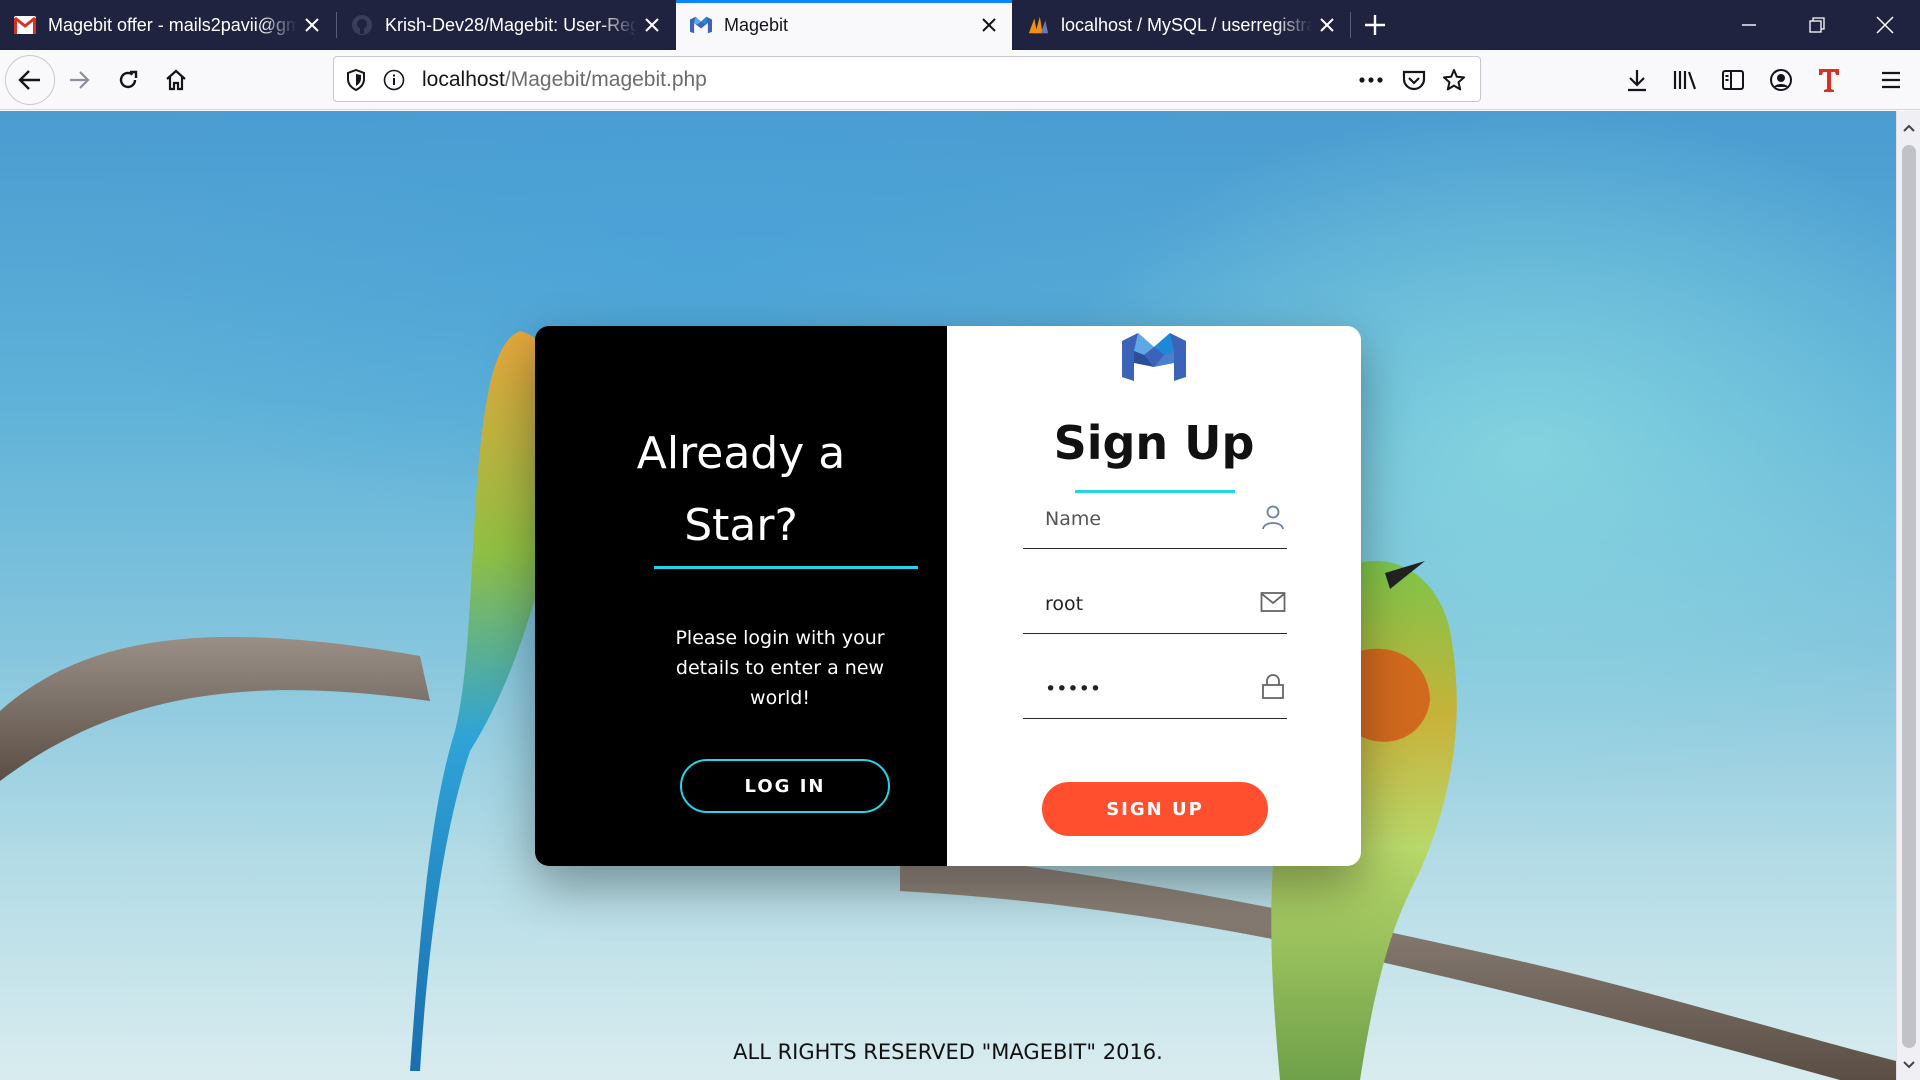  I want to click on library-icon, so click(1685, 80).